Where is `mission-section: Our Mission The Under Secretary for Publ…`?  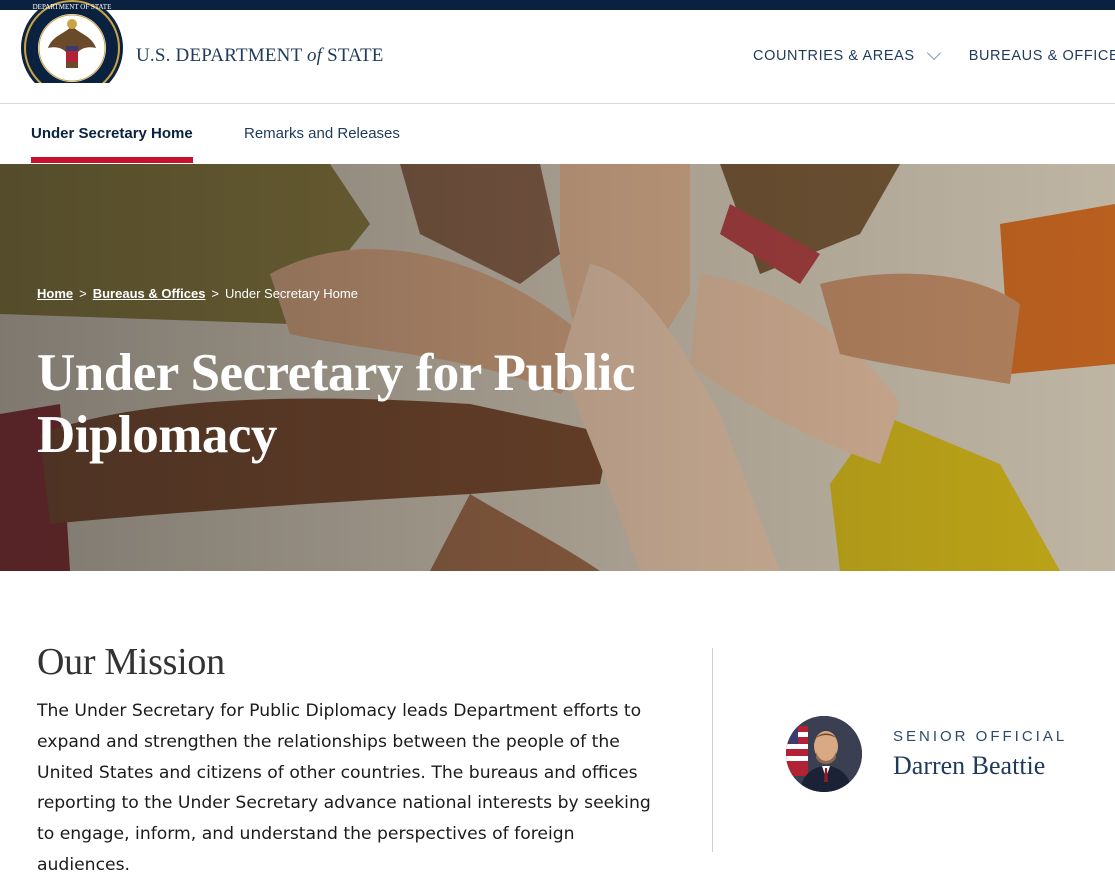
mission-section: Our Mission The Under Secretary for Publ… is located at coordinates (347, 757).